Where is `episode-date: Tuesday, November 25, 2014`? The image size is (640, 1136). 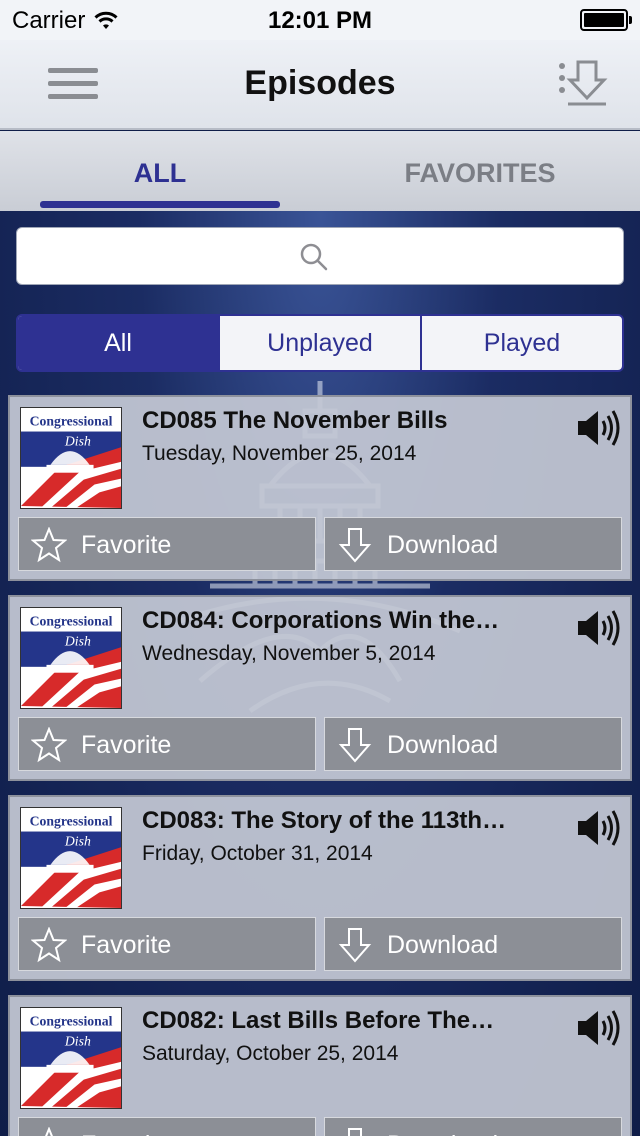
episode-date: Tuesday, November 25, 2014 is located at coordinates (279, 453).